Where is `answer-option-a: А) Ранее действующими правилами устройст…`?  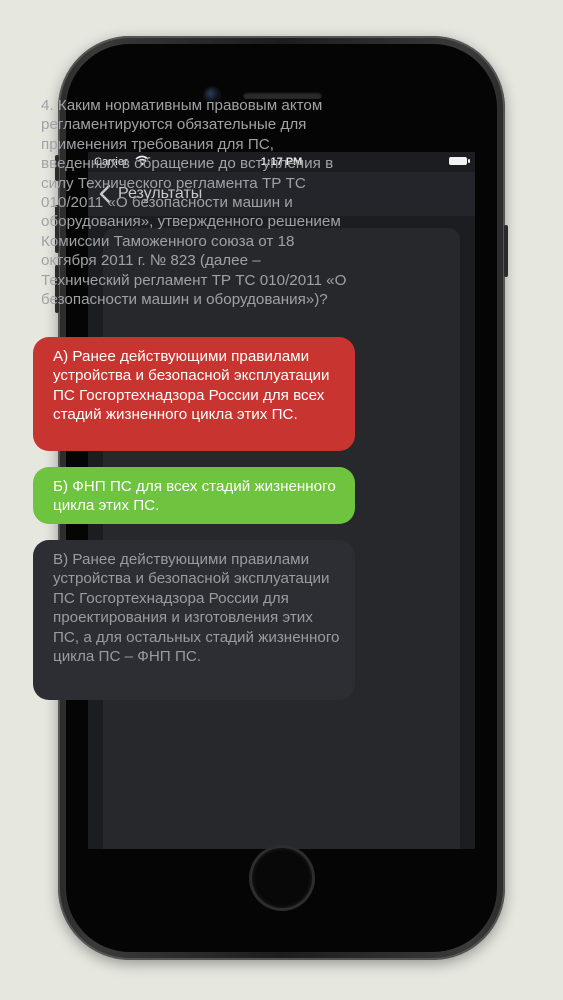
answer-option-a: А) Ранее действующими правилами устройст… is located at coordinates (194, 394).